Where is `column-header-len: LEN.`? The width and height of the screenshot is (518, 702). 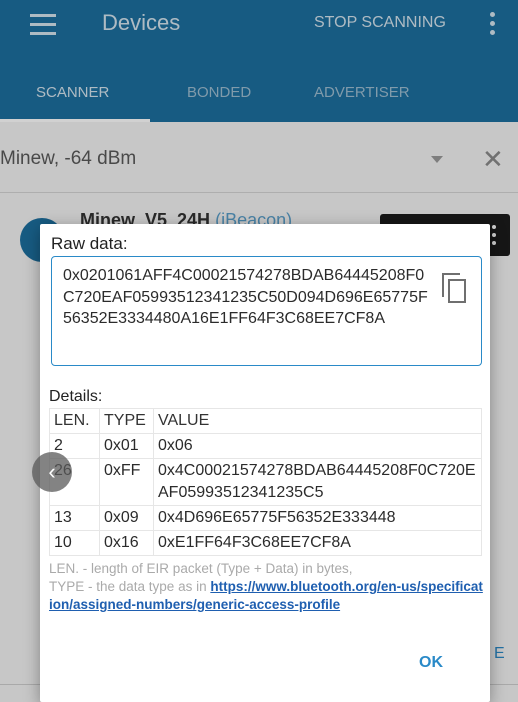
column-header-len: LEN. is located at coordinates (74, 421).